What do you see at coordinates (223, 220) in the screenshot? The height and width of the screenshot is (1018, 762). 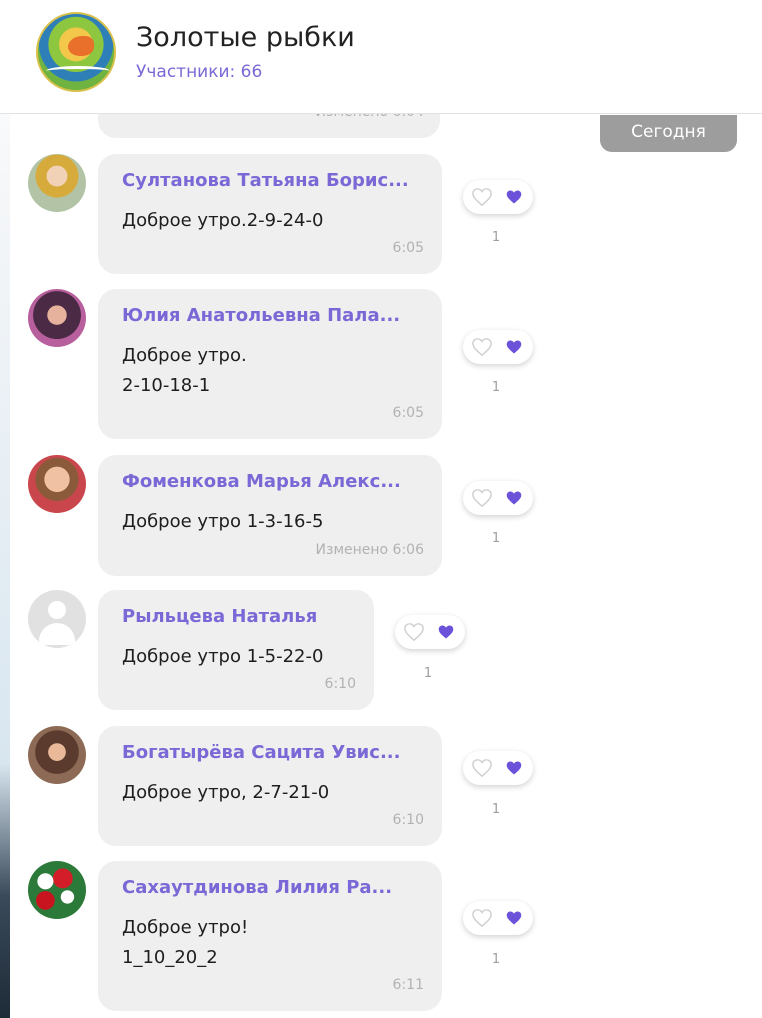 I see `message-text: Доброе утро.2-9-24-0` at bounding box center [223, 220].